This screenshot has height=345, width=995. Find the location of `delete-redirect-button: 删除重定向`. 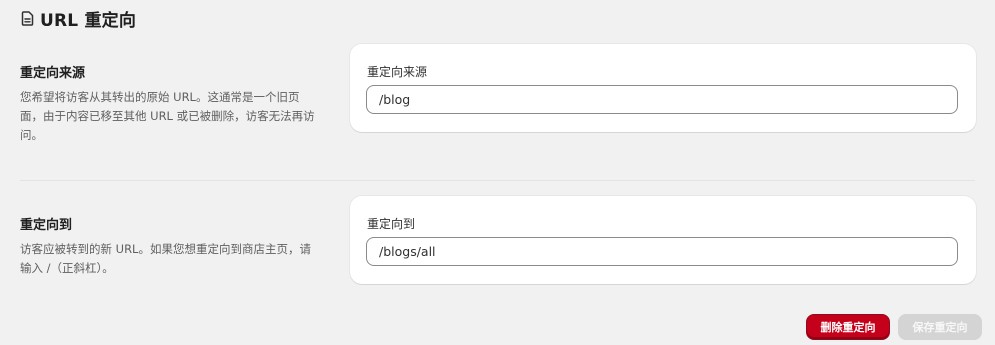

delete-redirect-button: 删除重定向 is located at coordinates (848, 327).